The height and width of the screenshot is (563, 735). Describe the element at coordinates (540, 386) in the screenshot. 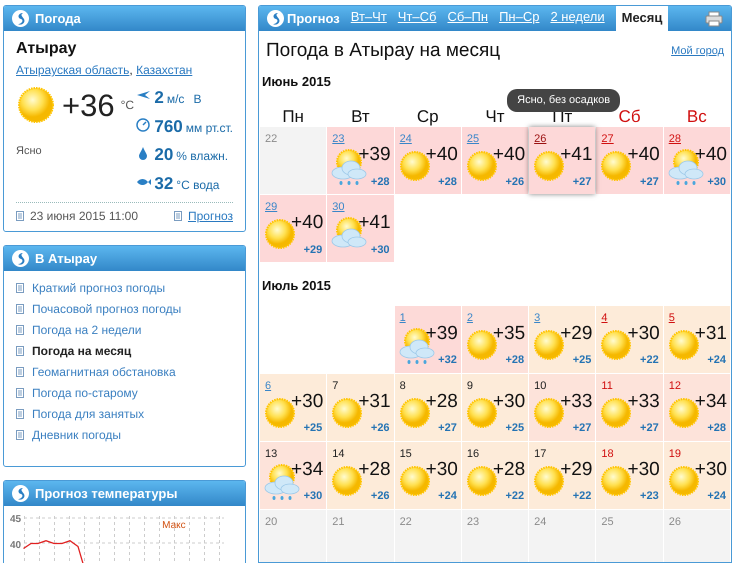

I see `date-label: 10` at that location.